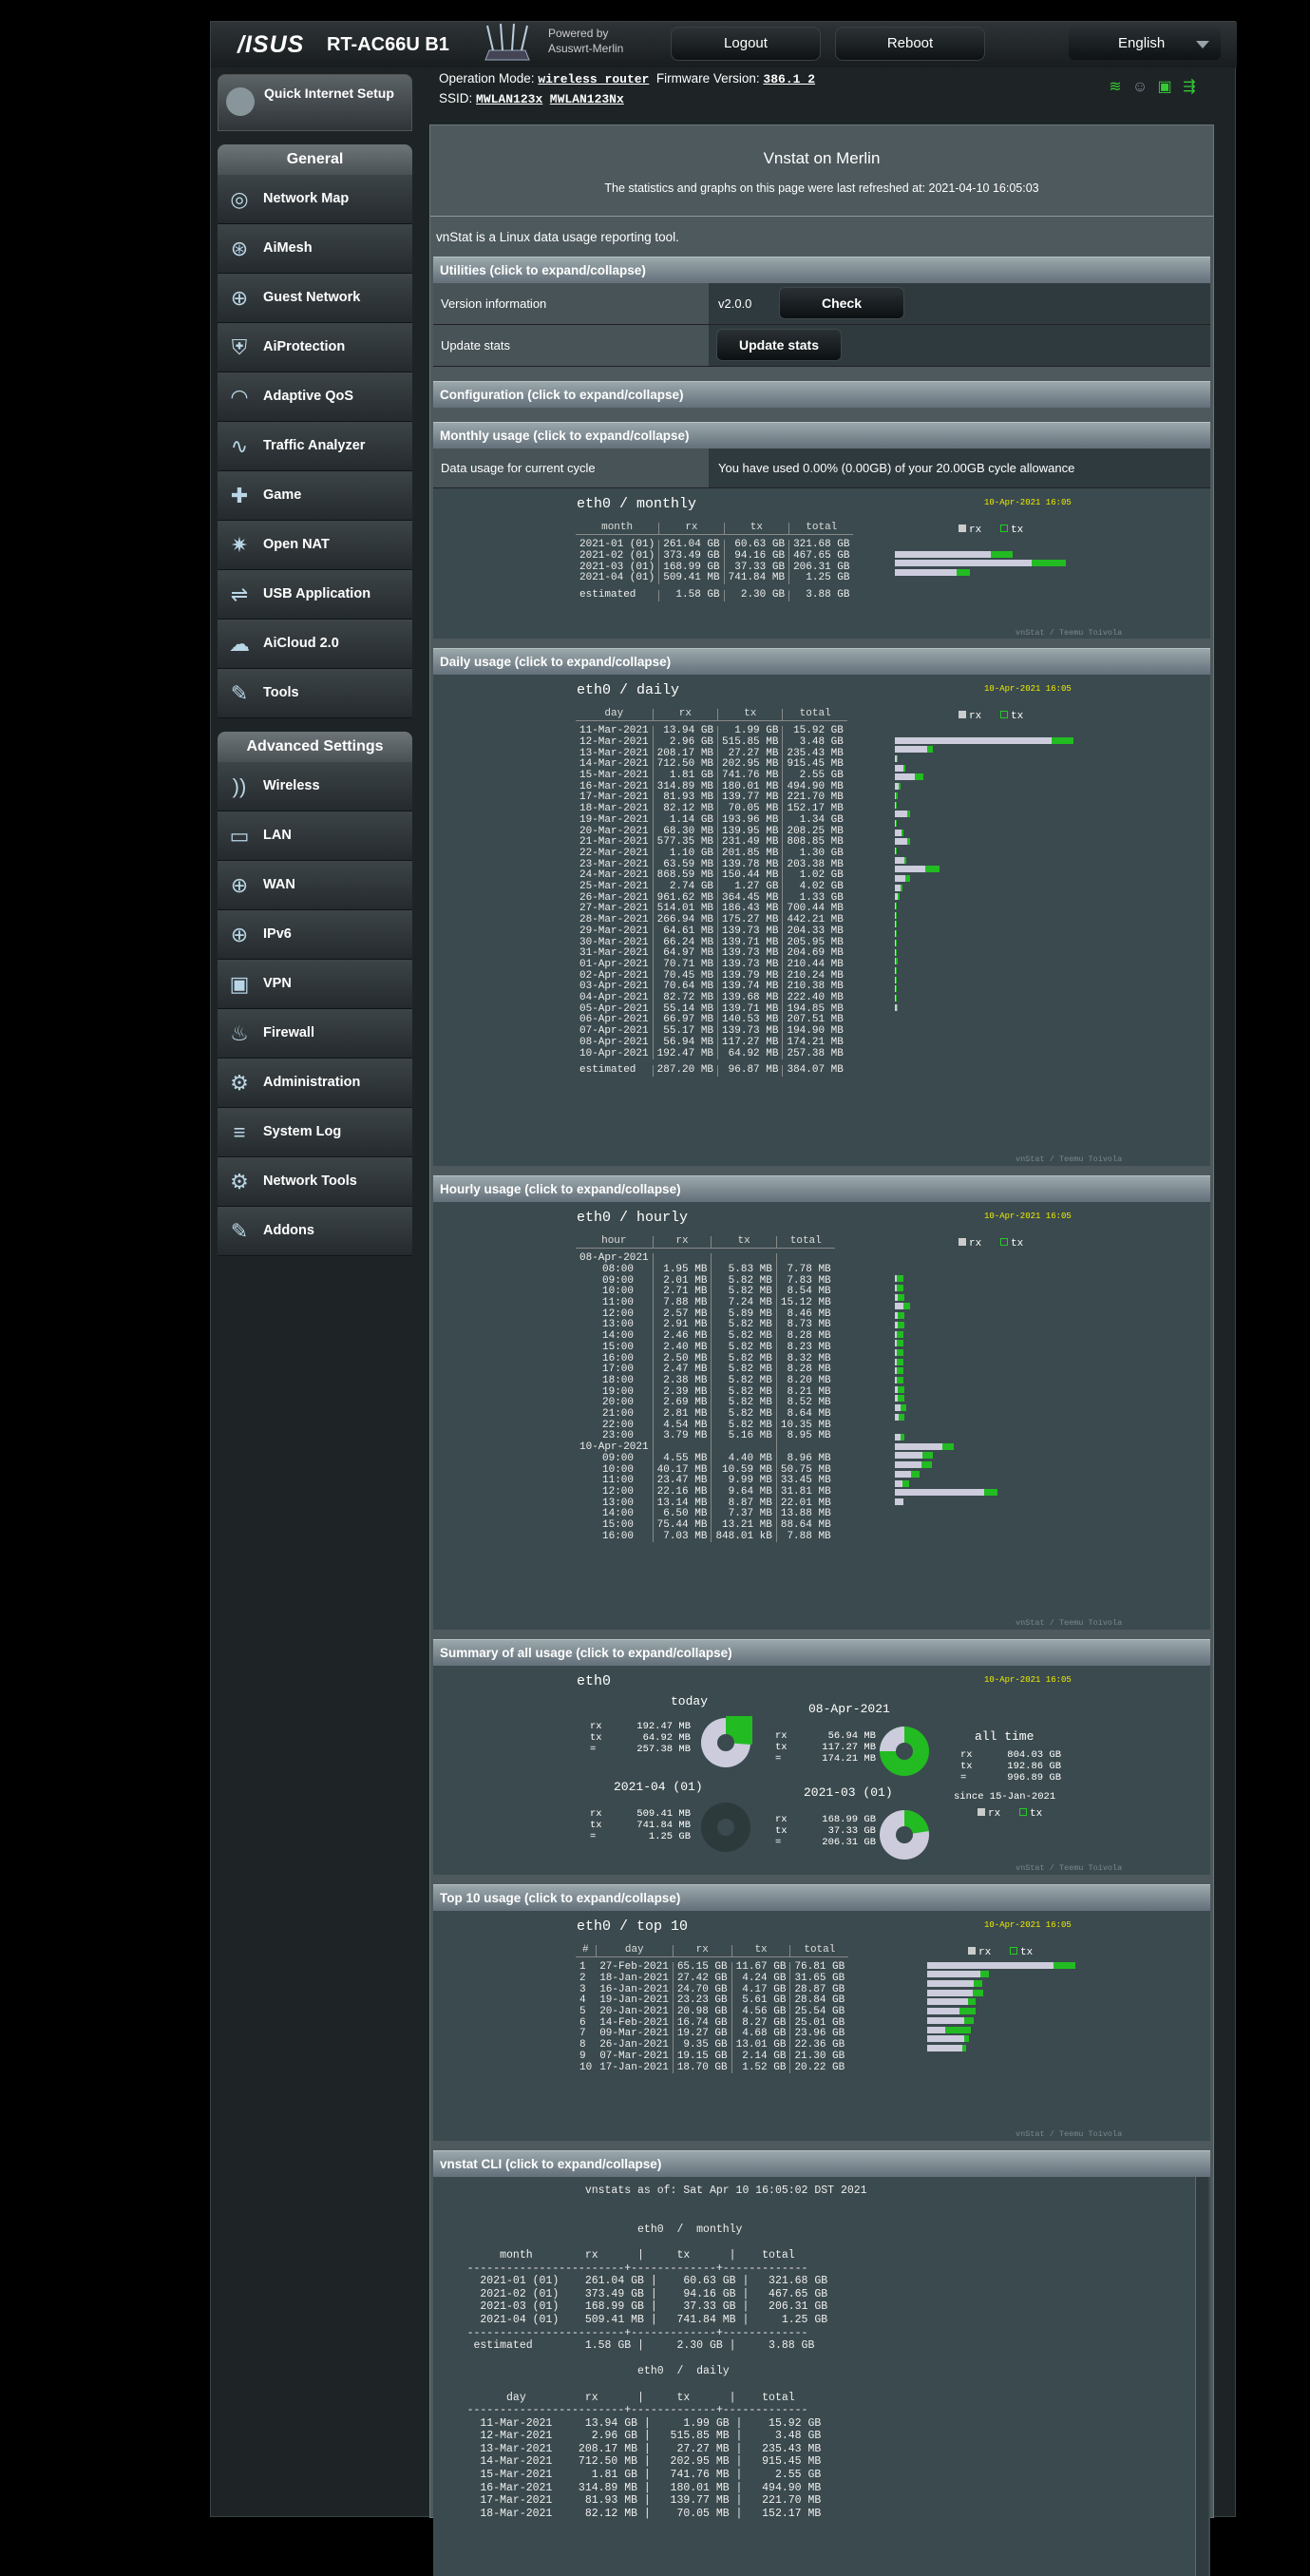 This screenshot has height=2576, width=1310. Describe the element at coordinates (640, 1749) in the screenshot. I see `summary-line: =257.38 MB` at that location.